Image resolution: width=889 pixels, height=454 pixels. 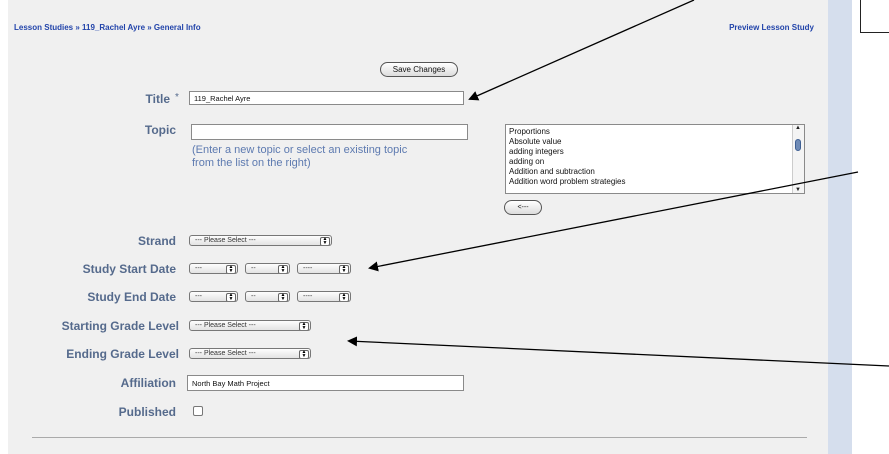 I want to click on strand-select: --- Please Select --- ▲ ▼, so click(x=260, y=240).